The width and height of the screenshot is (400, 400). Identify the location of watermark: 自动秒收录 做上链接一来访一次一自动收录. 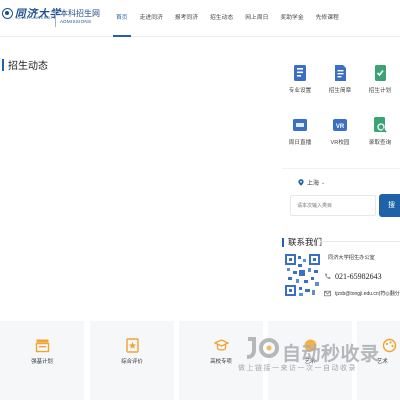
(308, 361).